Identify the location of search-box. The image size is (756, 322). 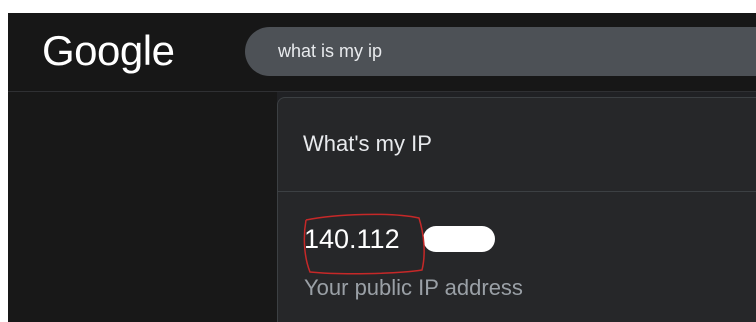
(500, 51).